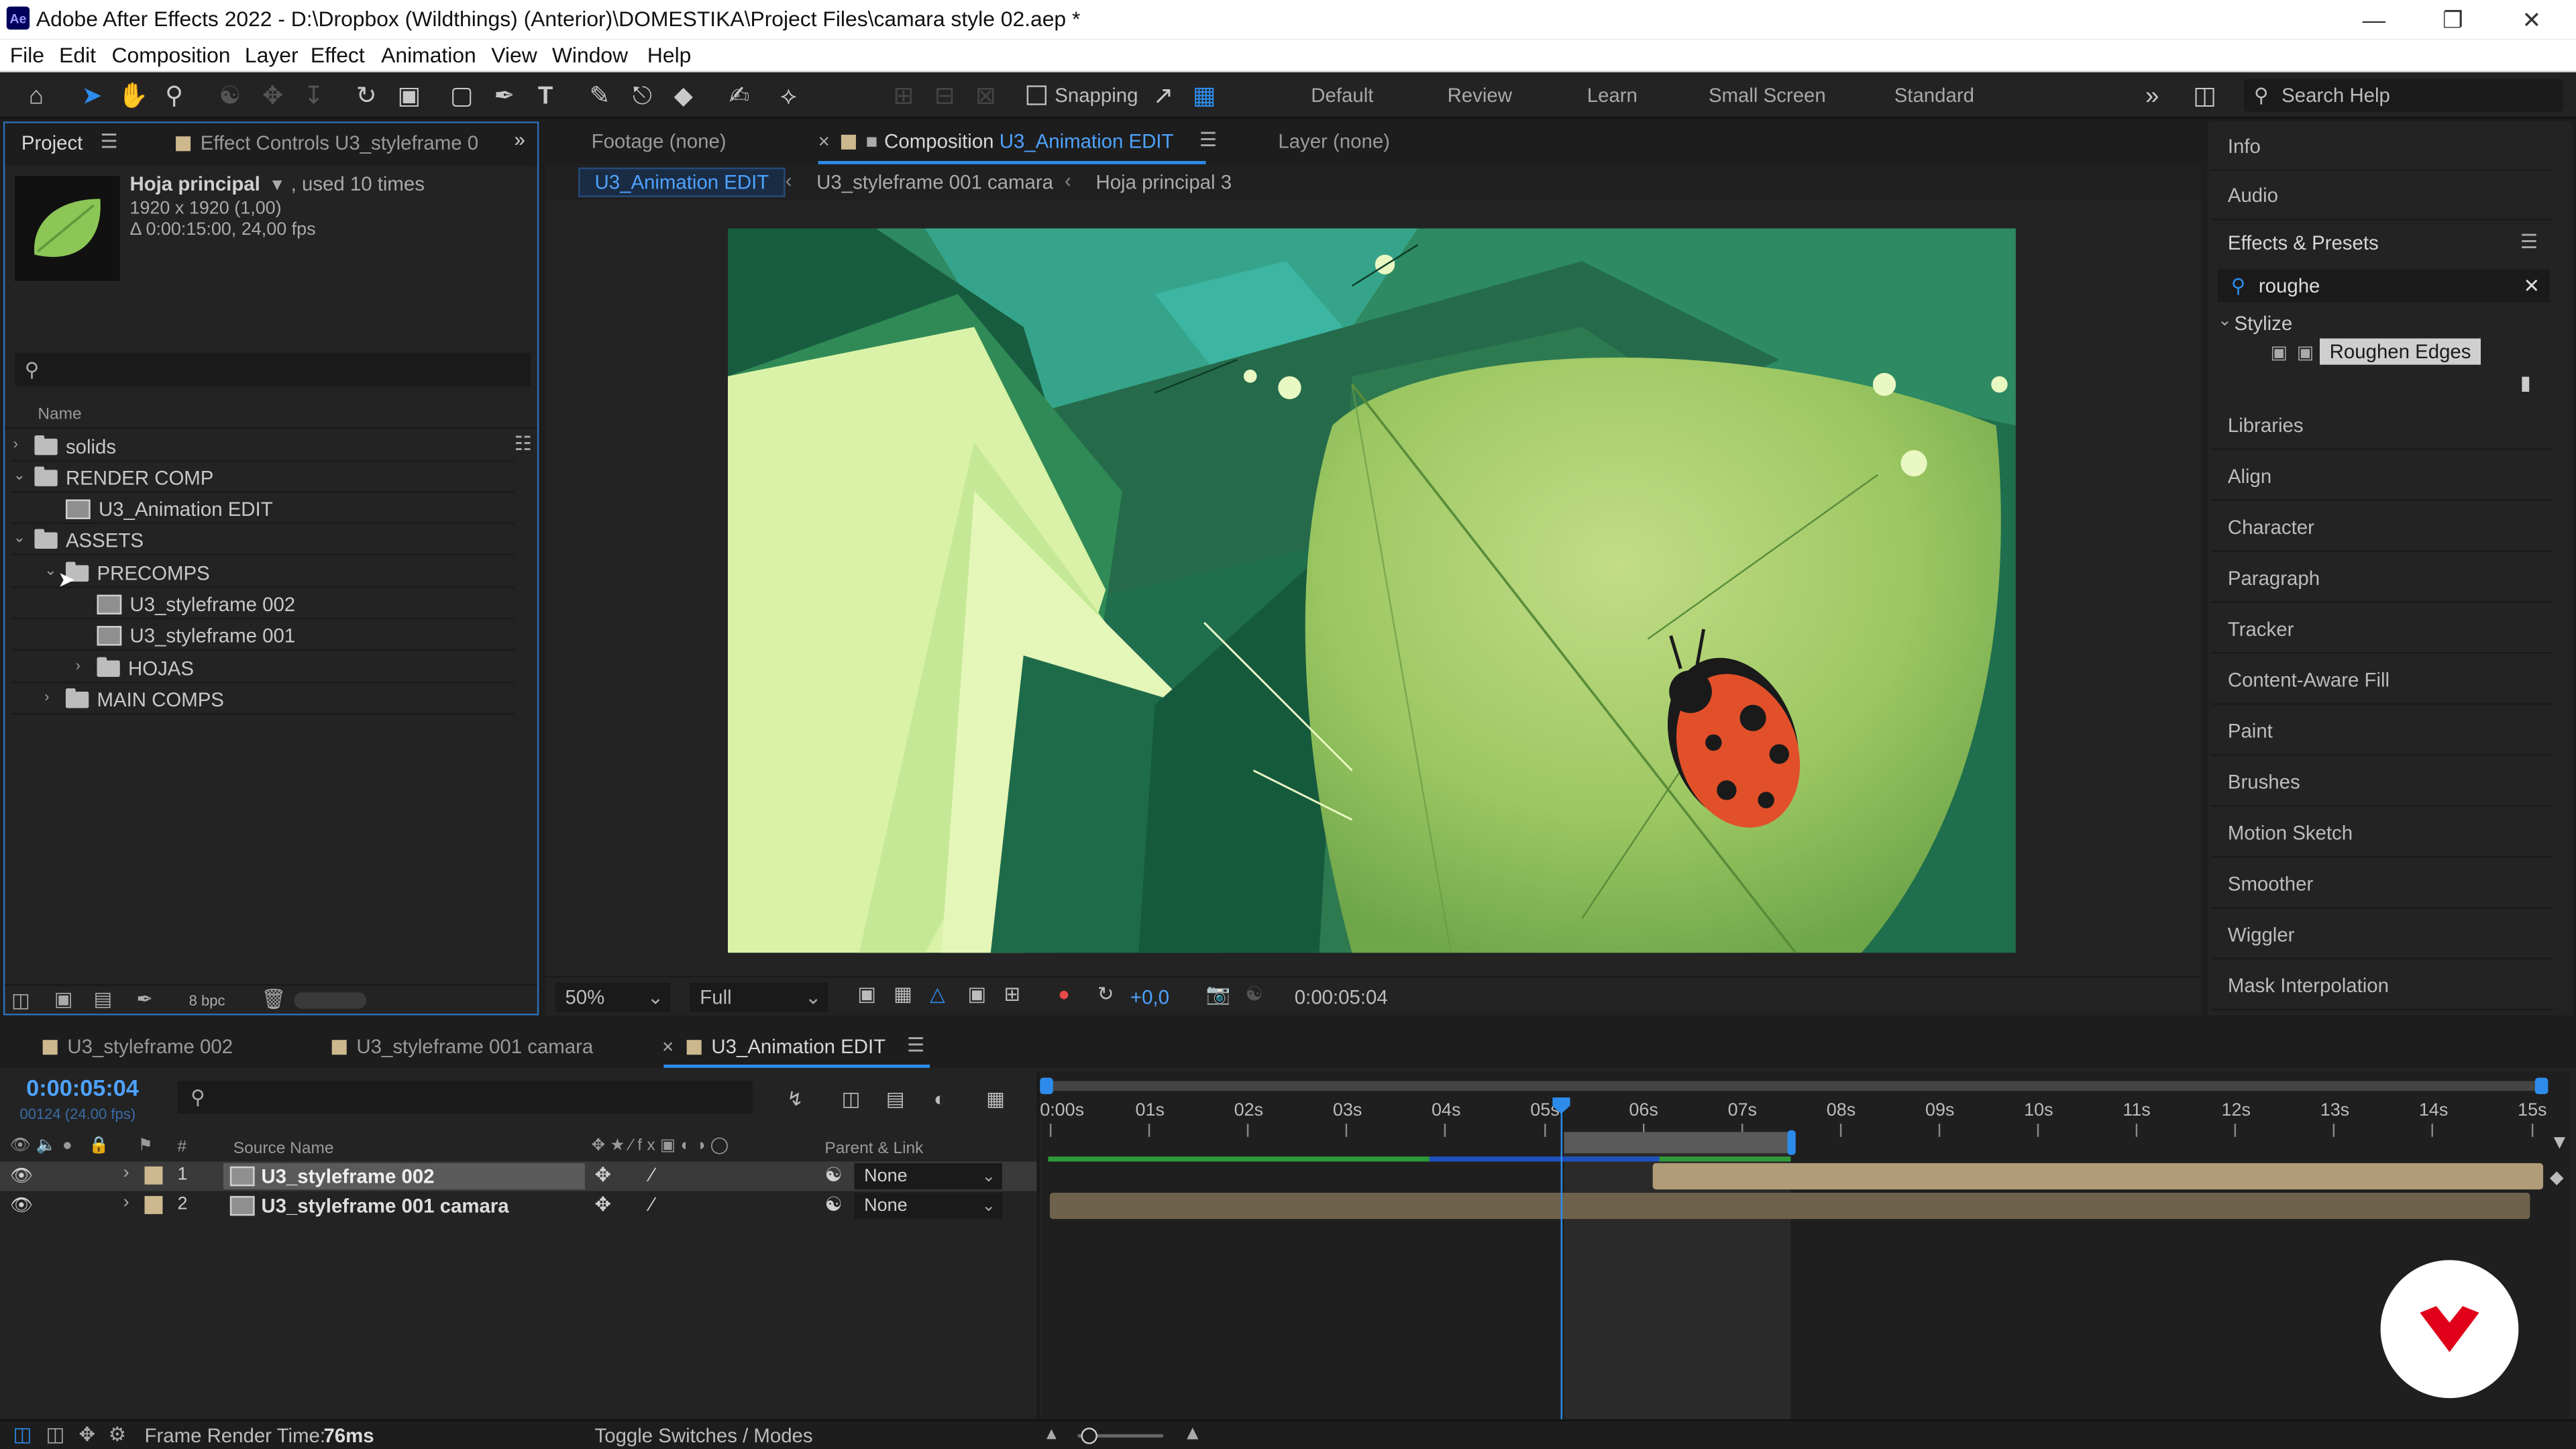  What do you see at coordinates (2531, 19) in the screenshot?
I see `close-window-button: ✕` at bounding box center [2531, 19].